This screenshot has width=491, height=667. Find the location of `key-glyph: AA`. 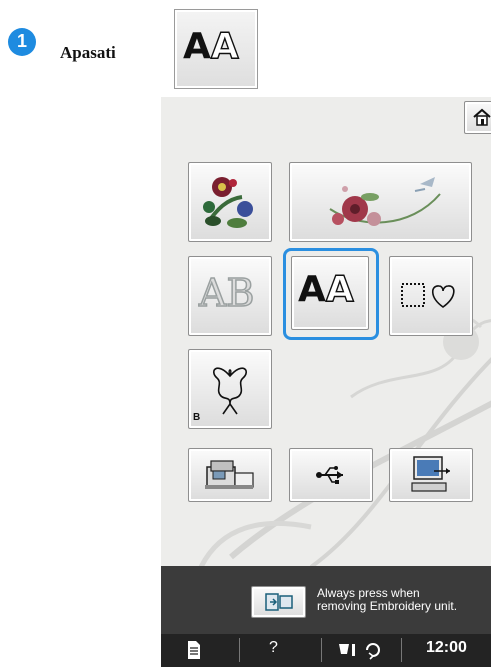

key-glyph: AA is located at coordinates (211, 46).